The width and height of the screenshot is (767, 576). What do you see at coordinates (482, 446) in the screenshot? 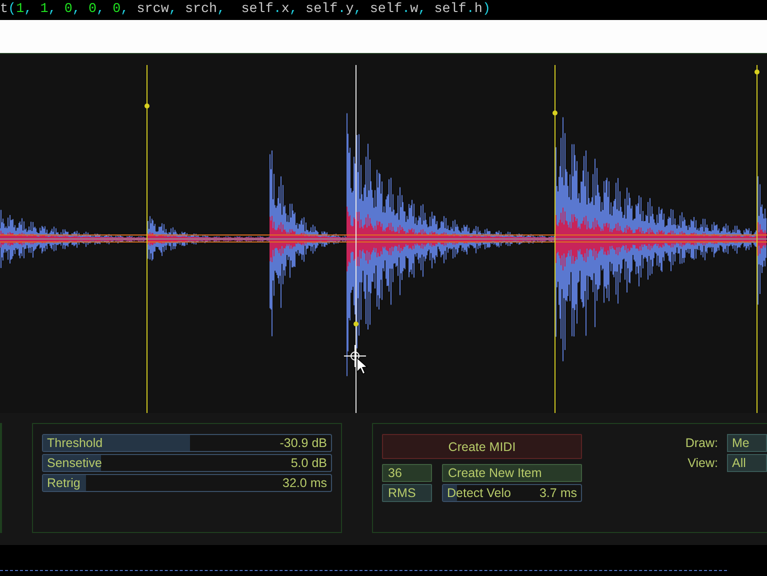
I see `create-midi-button: Create MIDI` at bounding box center [482, 446].